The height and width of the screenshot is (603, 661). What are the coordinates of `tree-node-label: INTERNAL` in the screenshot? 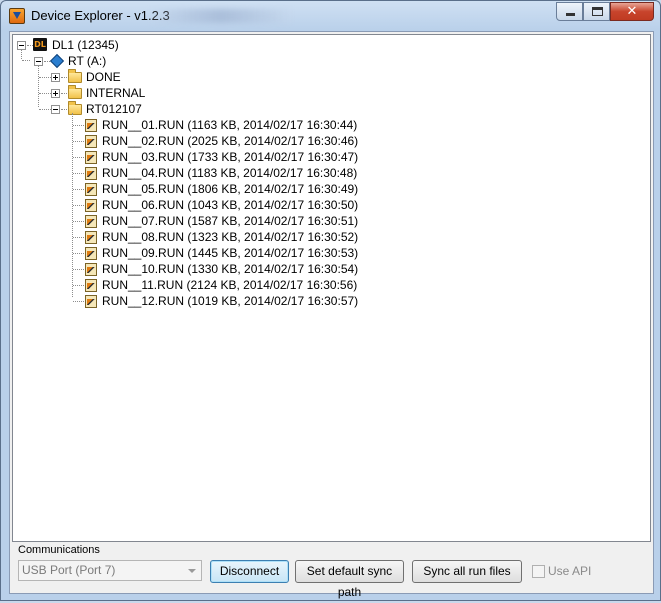 It's located at (116, 93).